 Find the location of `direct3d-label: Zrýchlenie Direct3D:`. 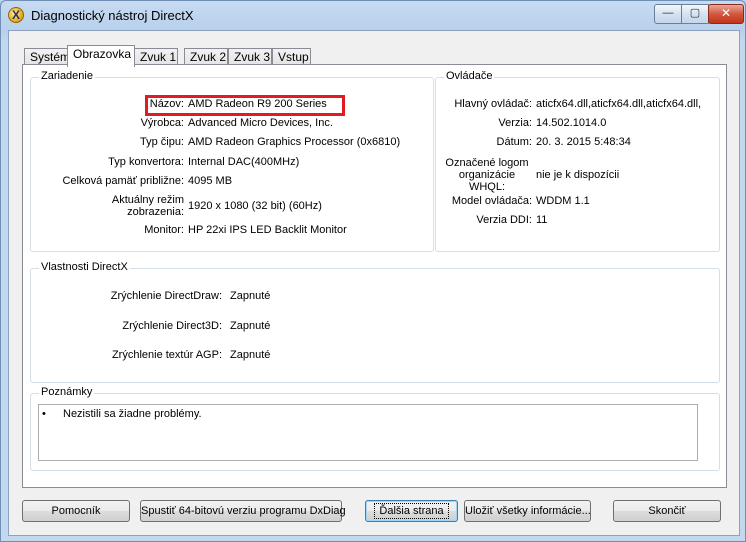

direct3d-label: Zrýchlenie Direct3D: is located at coordinates (172, 326).